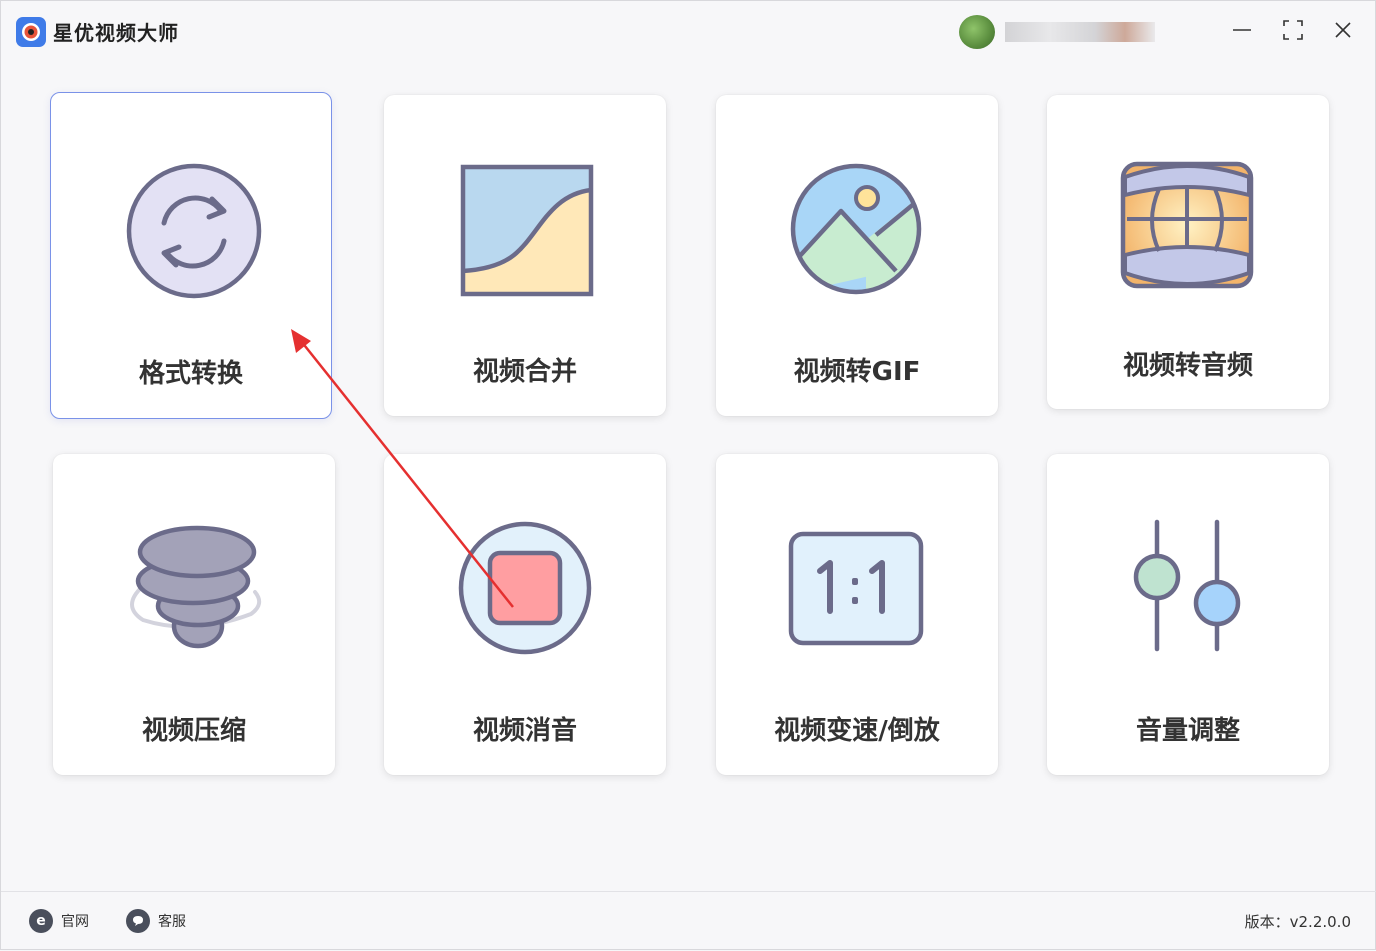 Image resolution: width=1376 pixels, height=951 pixels. I want to click on version-text: 版本：v2.2.0.0, so click(1297, 922).